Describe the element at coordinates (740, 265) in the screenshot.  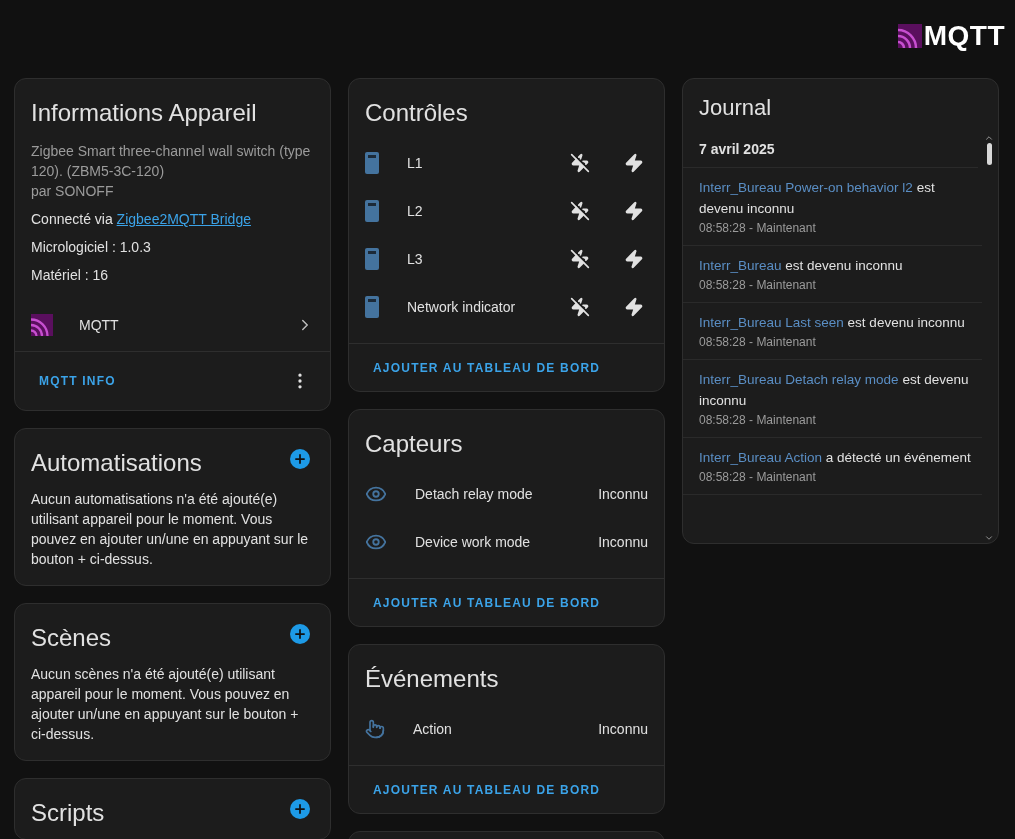
I see `entity-link: Interr_Bureau` at that location.